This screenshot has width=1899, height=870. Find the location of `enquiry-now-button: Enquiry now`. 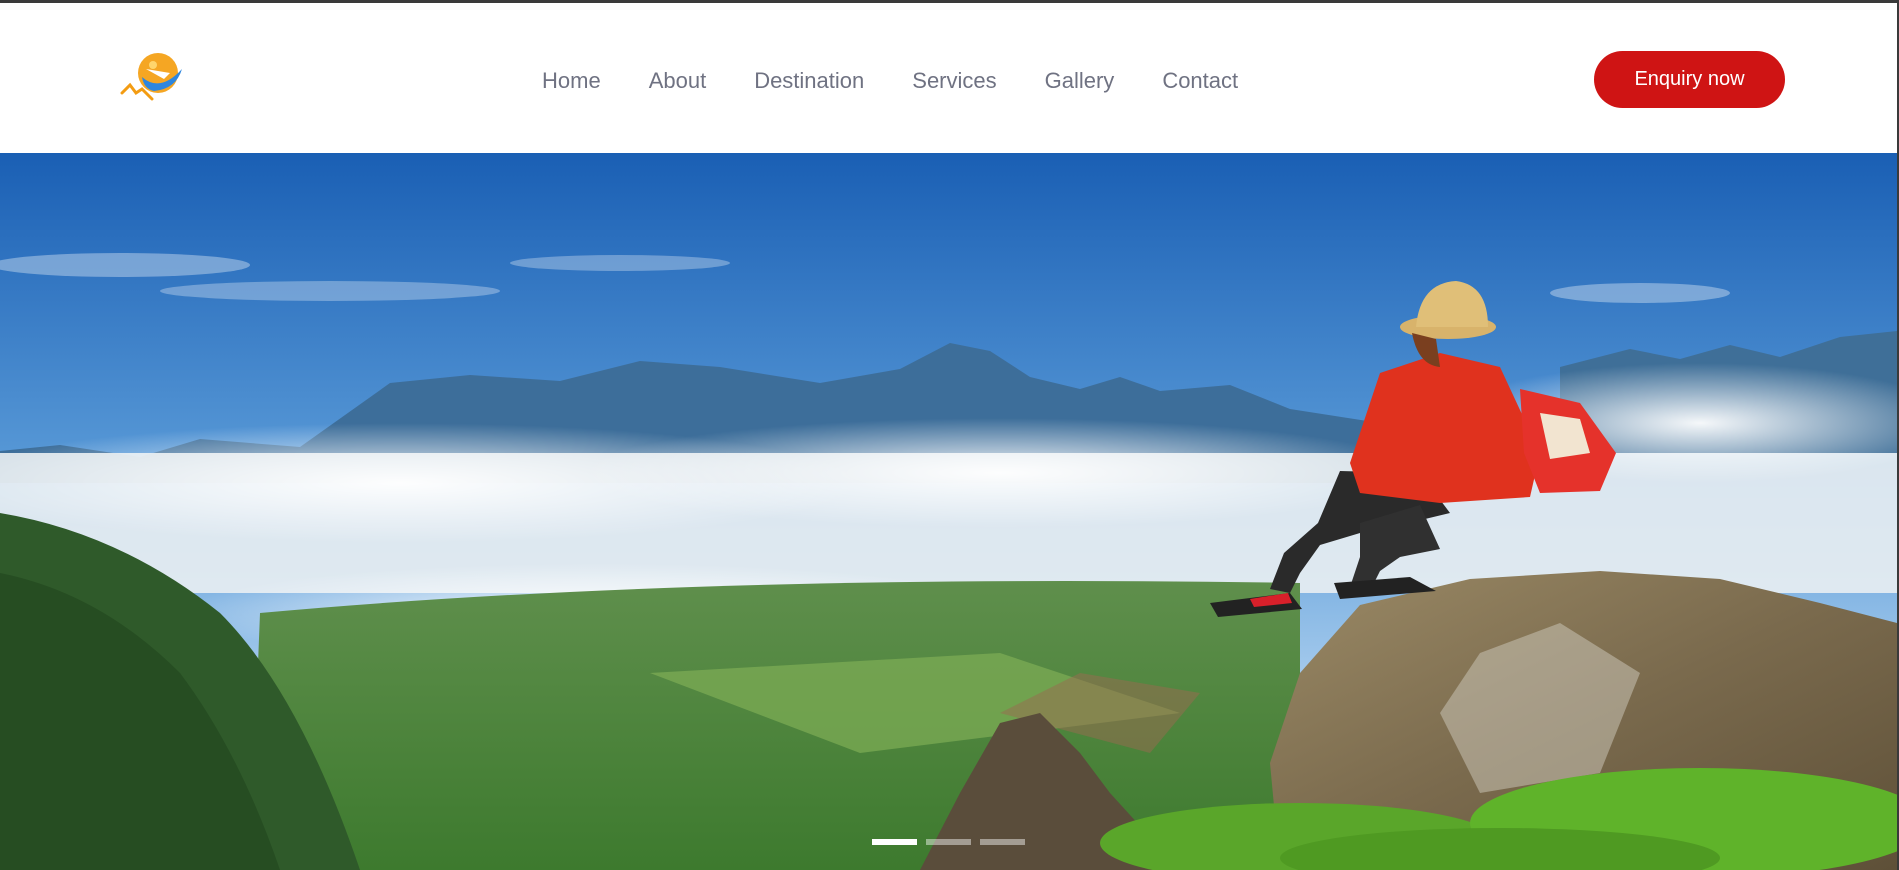

enquiry-now-button: Enquiry now is located at coordinates (1689, 79).